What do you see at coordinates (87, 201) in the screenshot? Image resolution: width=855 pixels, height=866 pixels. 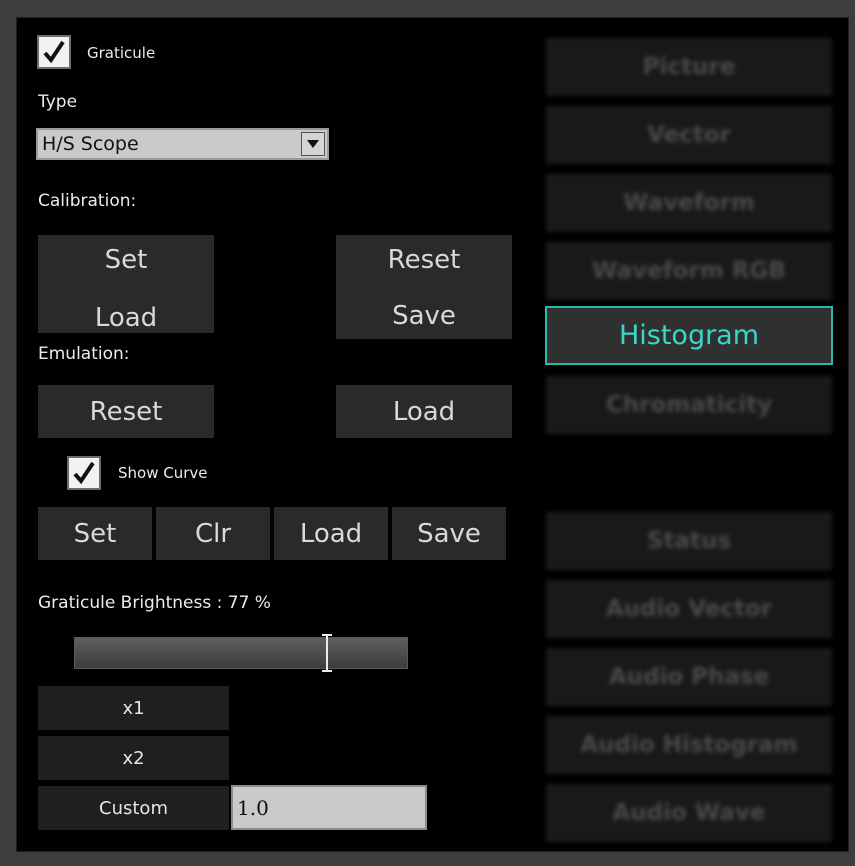 I see `calibration-label: Calibration:` at bounding box center [87, 201].